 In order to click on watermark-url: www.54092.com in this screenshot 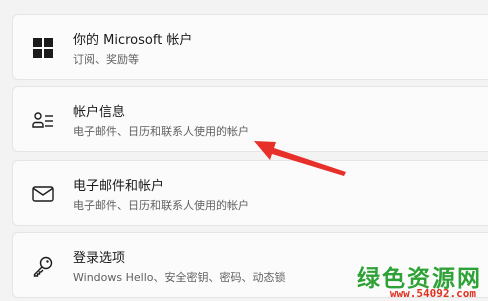, I will do `click(432, 293)`.